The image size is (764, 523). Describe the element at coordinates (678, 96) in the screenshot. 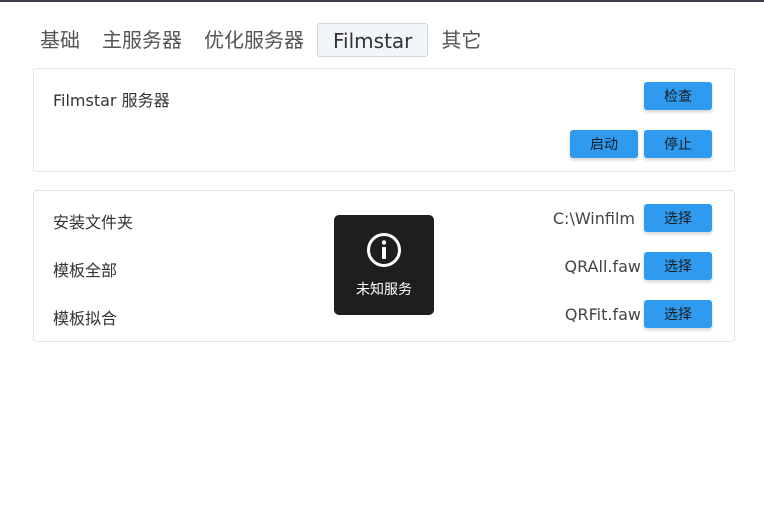

I see `check-button: 检查` at that location.